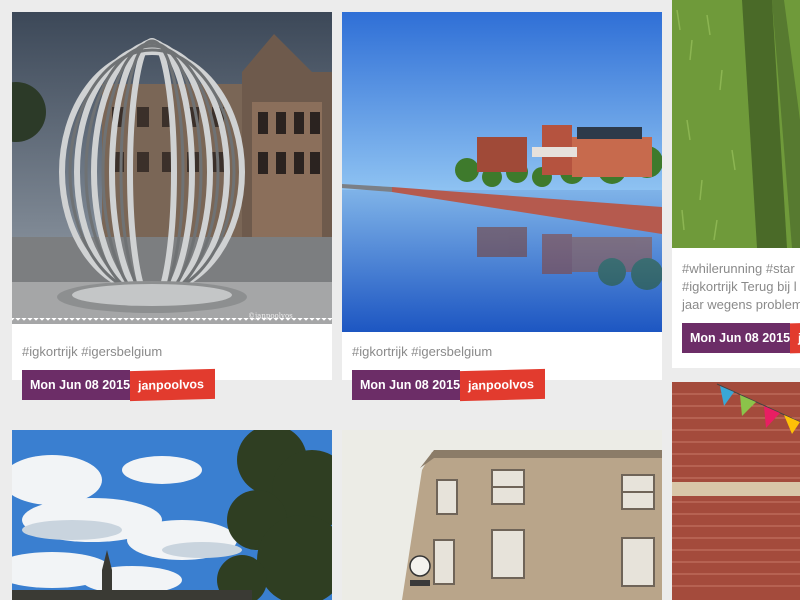 The width and height of the screenshot is (800, 600). Describe the element at coordinates (738, 268) in the screenshot. I see `caption-line: #whilerunning #star` at that location.